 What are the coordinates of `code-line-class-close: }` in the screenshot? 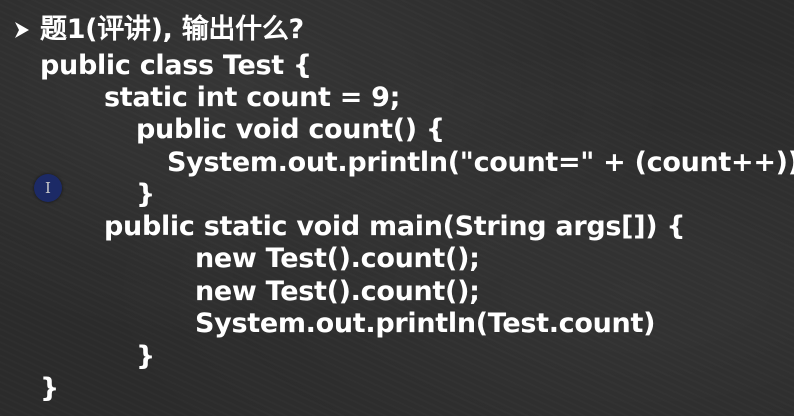 It's located at (49, 388).